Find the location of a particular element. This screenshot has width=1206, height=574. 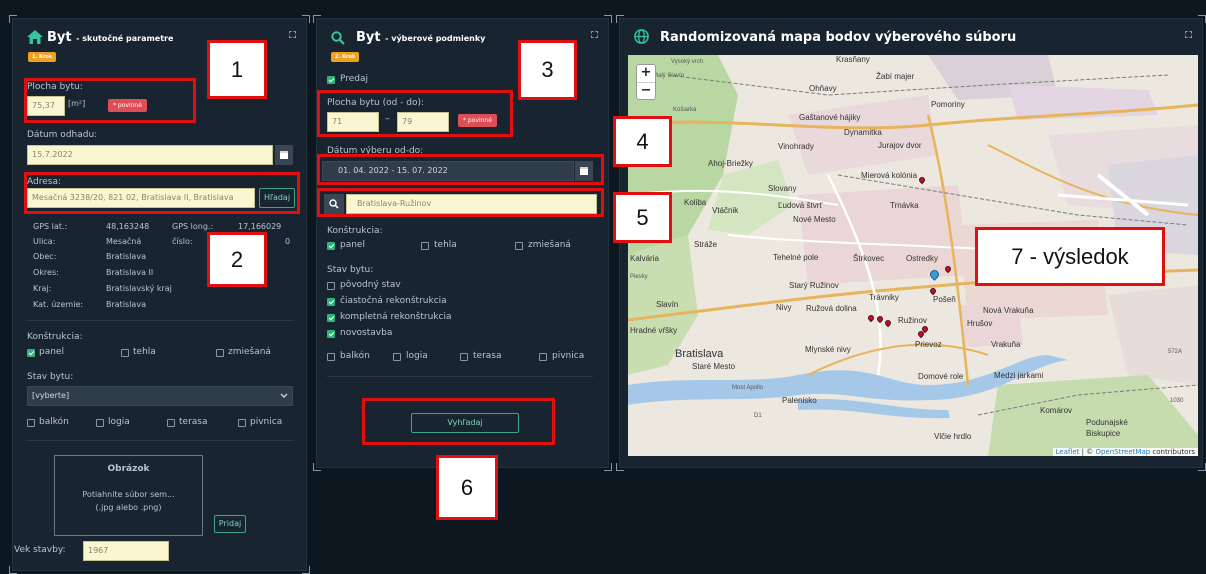

checkbox-kompletna-rekonstrukcia is located at coordinates (331, 318).